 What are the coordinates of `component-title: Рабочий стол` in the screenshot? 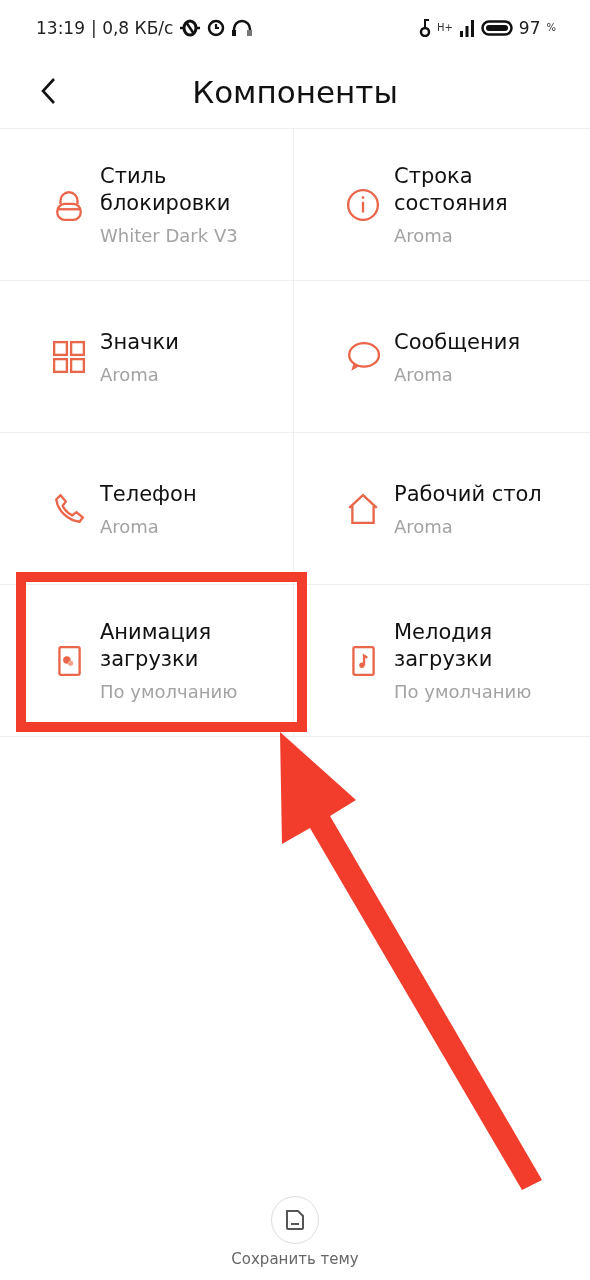 It's located at (468, 494).